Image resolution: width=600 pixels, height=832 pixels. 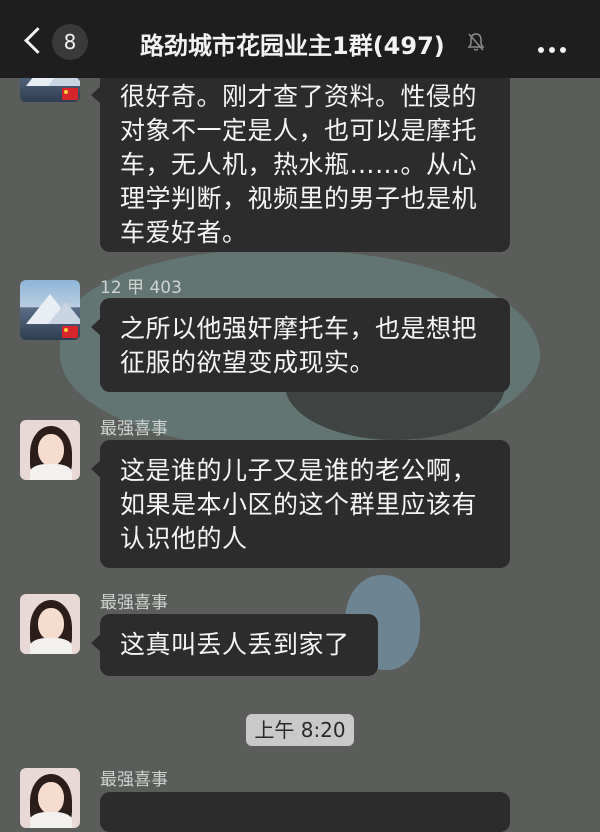 What do you see at coordinates (299, 470) in the screenshot?
I see `message-line: 这是谁的儿子又是谁的老公啊，` at bounding box center [299, 470].